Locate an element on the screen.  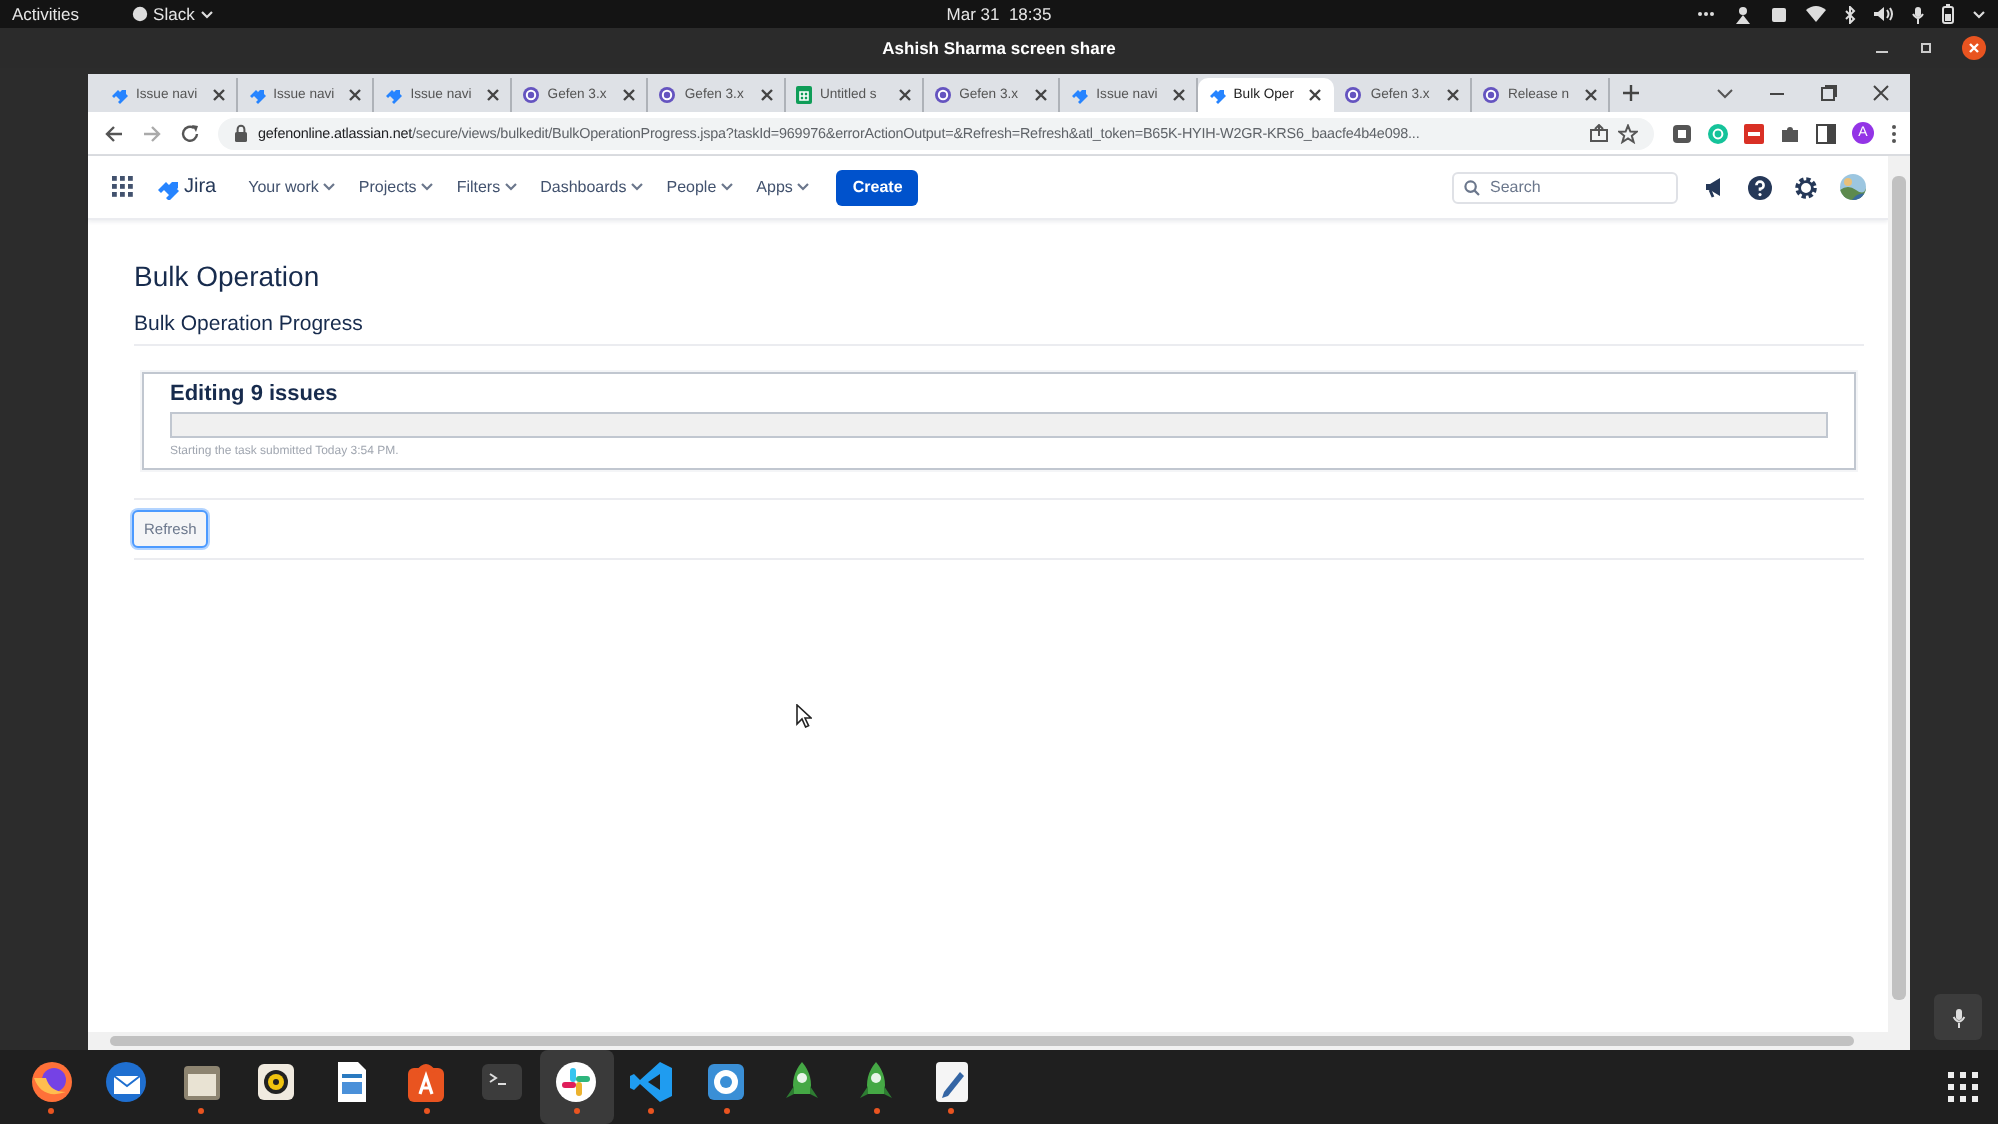
more-icon is located at coordinates (1706, 14).